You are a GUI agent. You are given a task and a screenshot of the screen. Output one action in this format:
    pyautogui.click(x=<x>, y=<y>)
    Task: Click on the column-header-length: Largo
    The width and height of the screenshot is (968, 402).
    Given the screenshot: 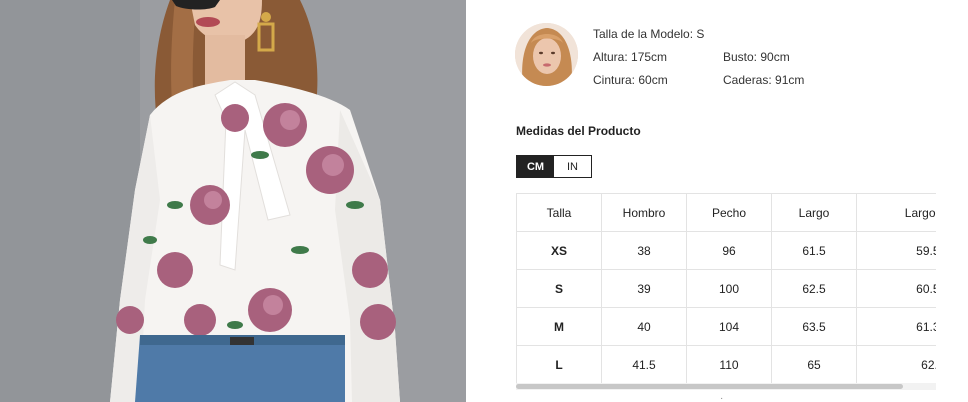 What is the action you would take?
    pyautogui.click(x=814, y=212)
    